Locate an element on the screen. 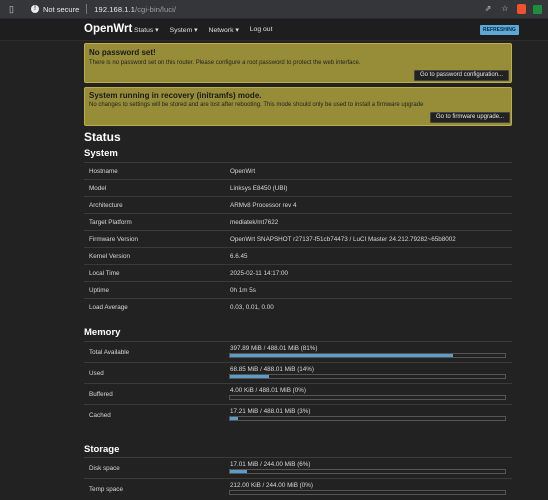  separator is located at coordinates (87, 9).